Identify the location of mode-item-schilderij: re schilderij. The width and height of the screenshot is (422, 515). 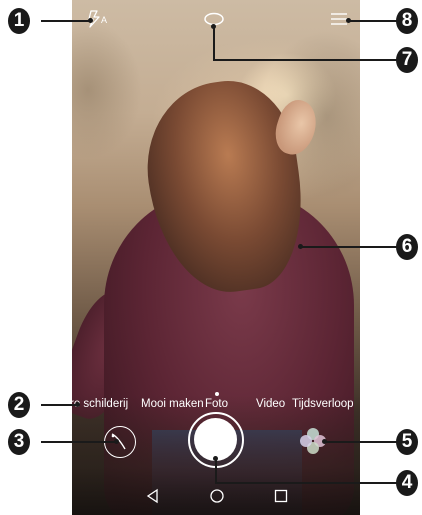
(100, 404).